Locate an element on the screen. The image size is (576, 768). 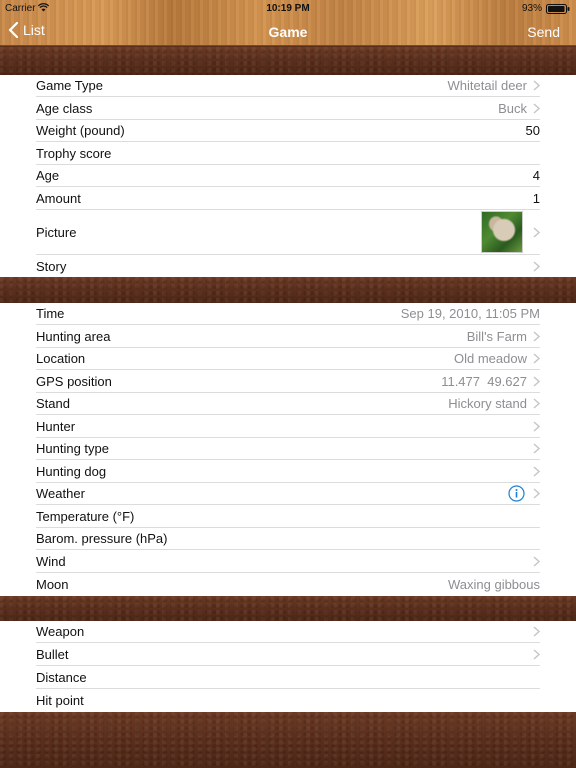
row-label: Wind is located at coordinates (51, 561).